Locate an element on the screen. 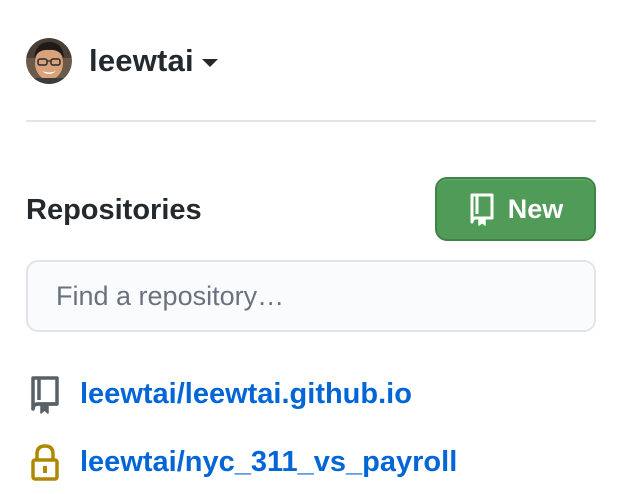 This screenshot has width=644, height=494. new-button-label: New is located at coordinates (535, 208).